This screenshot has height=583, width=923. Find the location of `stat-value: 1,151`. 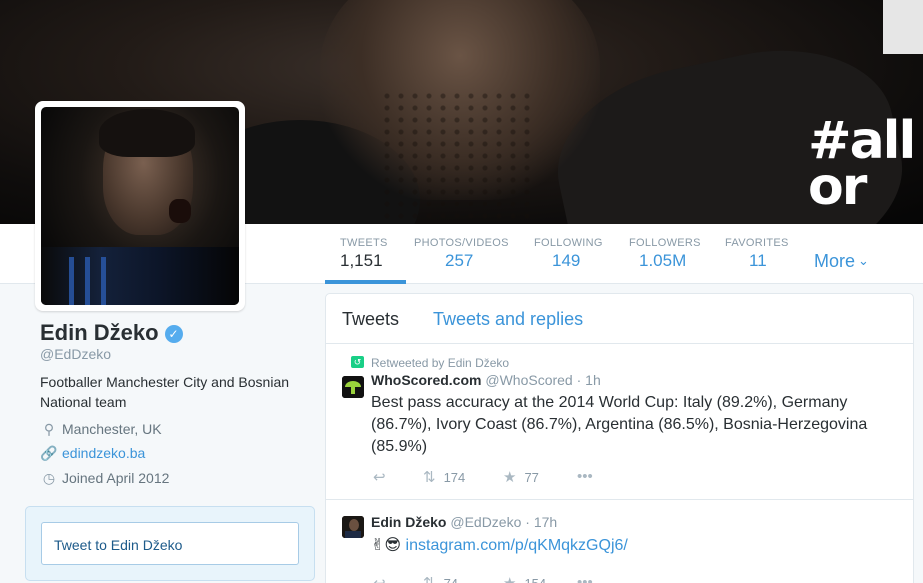

stat-value: 1,151 is located at coordinates (361, 260).